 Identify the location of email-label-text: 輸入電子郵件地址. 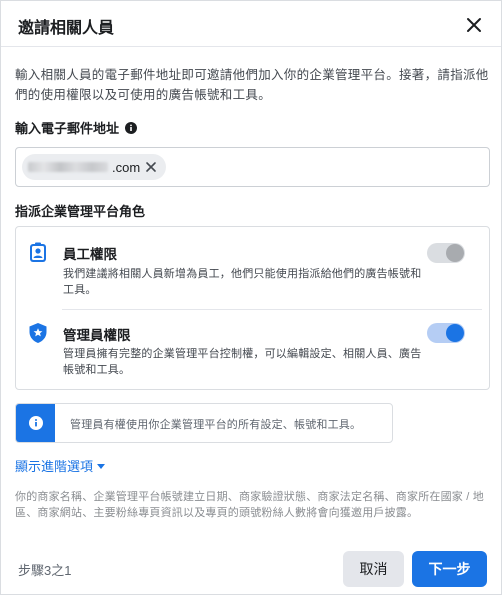
(67, 128).